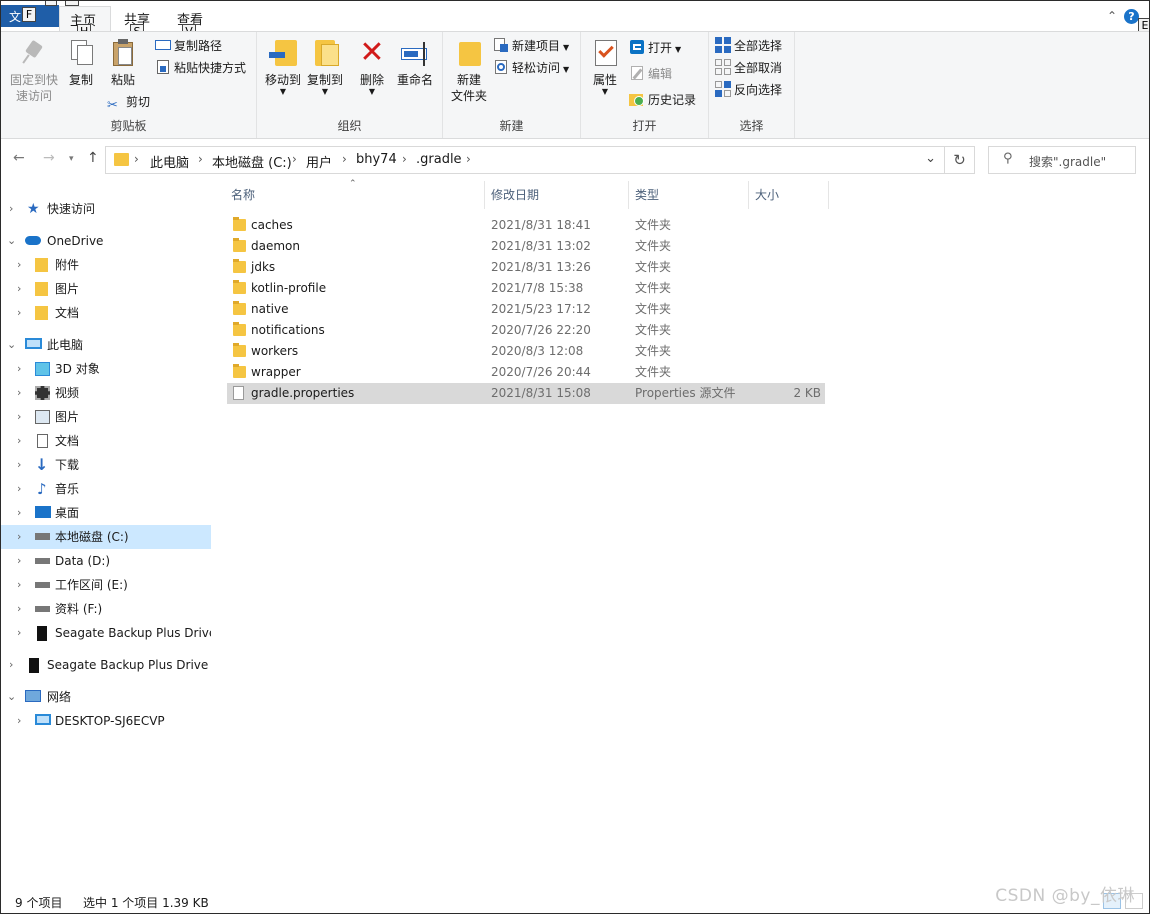 Image resolution: width=1150 pixels, height=914 pixels. Describe the element at coordinates (106, 345) in the screenshot. I see `nav-item-this-pc: ⌄ 此电脑` at that location.